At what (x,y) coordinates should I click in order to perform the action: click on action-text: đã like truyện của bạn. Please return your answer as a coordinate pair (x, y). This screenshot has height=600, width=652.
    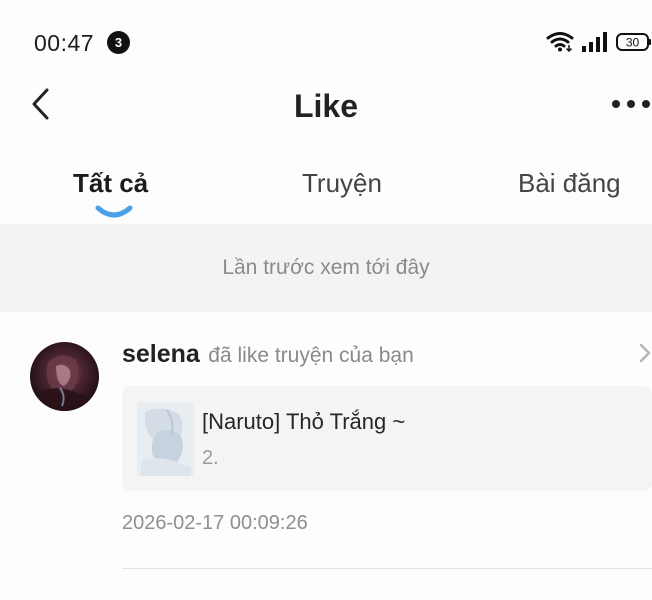
    Looking at the image, I should click on (311, 355).